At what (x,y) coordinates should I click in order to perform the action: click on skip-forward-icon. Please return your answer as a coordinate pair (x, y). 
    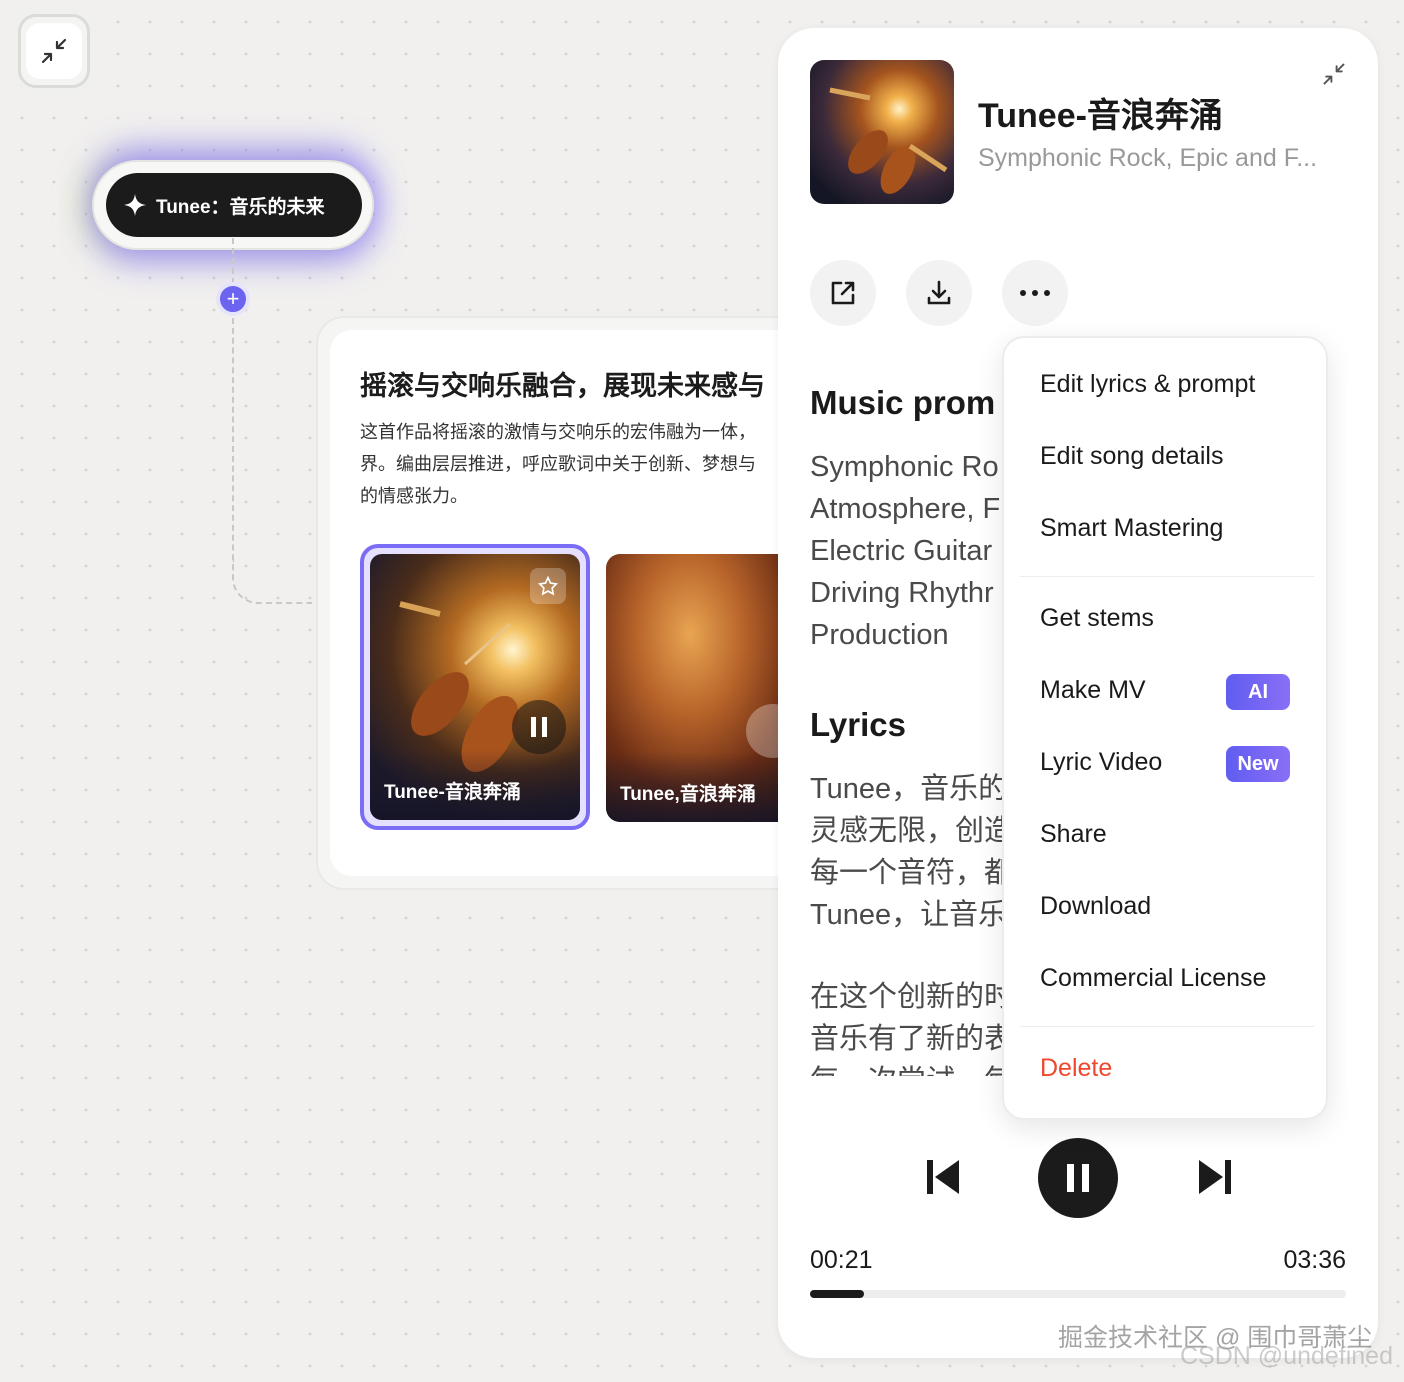
    Looking at the image, I should click on (1215, 1177).